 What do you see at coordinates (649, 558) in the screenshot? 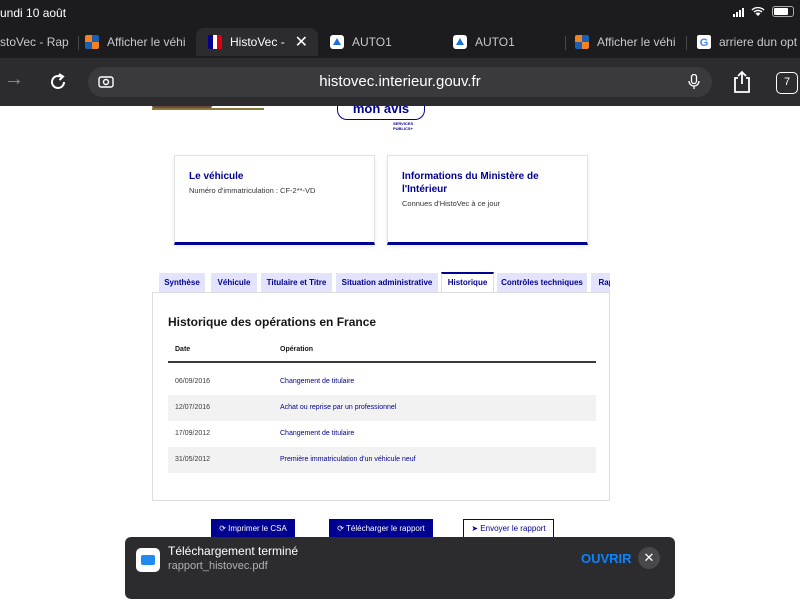
I see `close-notification-icon: ✕` at bounding box center [649, 558].